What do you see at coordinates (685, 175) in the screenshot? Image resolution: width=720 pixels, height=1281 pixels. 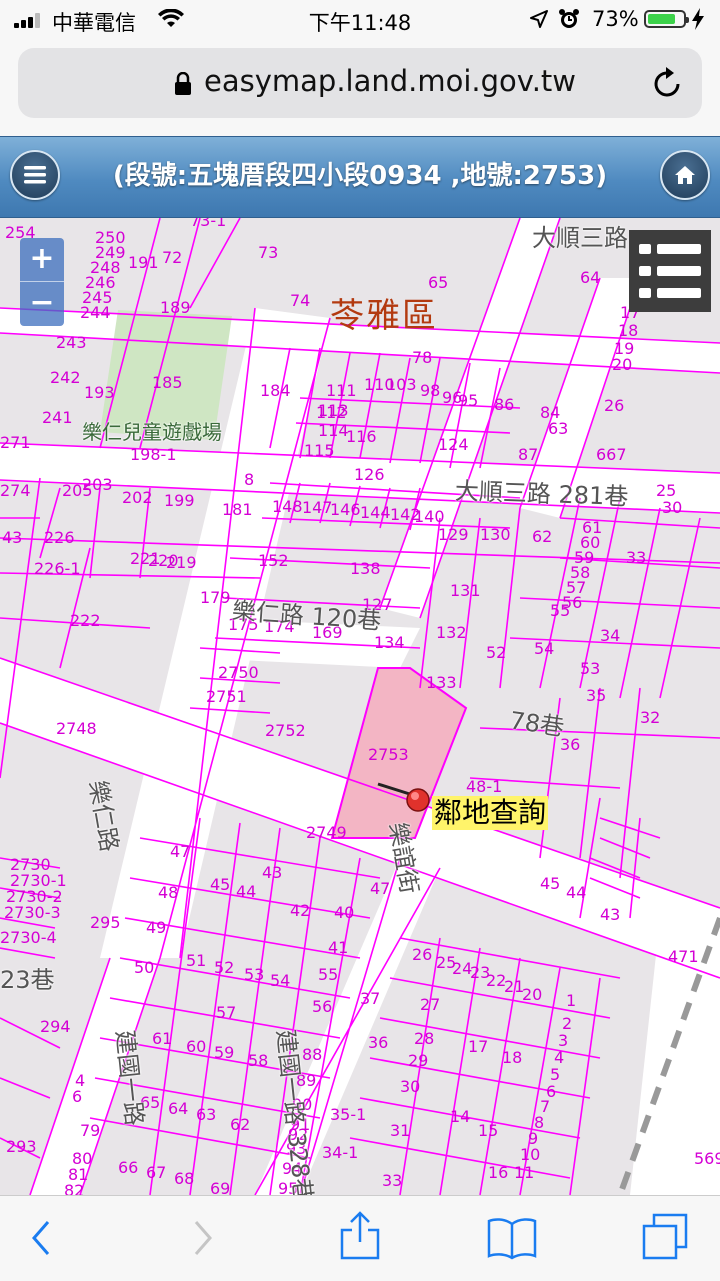 I see `home-button` at bounding box center [685, 175].